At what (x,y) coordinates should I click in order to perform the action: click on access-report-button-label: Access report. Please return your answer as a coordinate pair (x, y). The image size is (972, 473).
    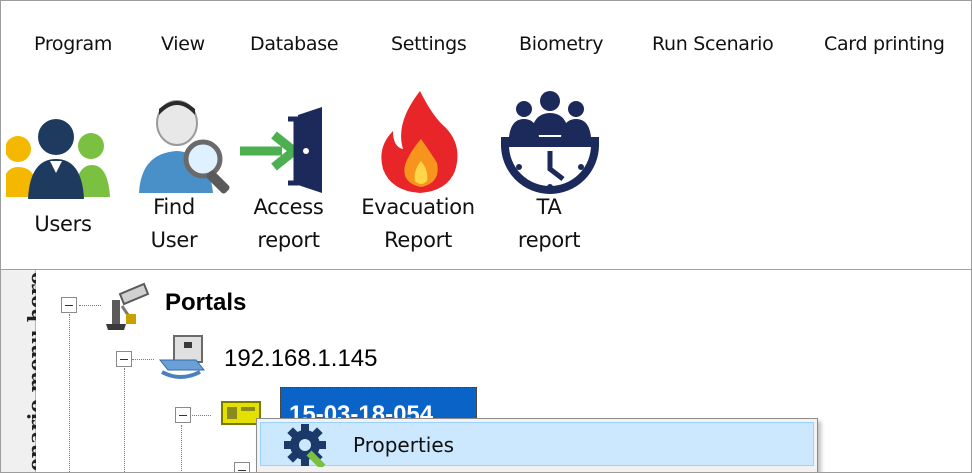
    Looking at the image, I should click on (288, 223).